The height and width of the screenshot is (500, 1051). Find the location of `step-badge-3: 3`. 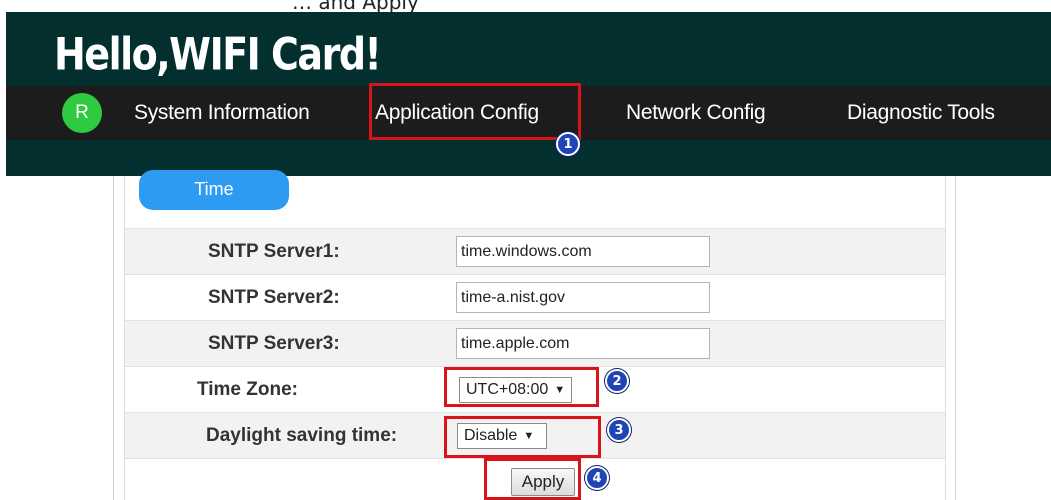

step-badge-3: 3 is located at coordinates (619, 430).